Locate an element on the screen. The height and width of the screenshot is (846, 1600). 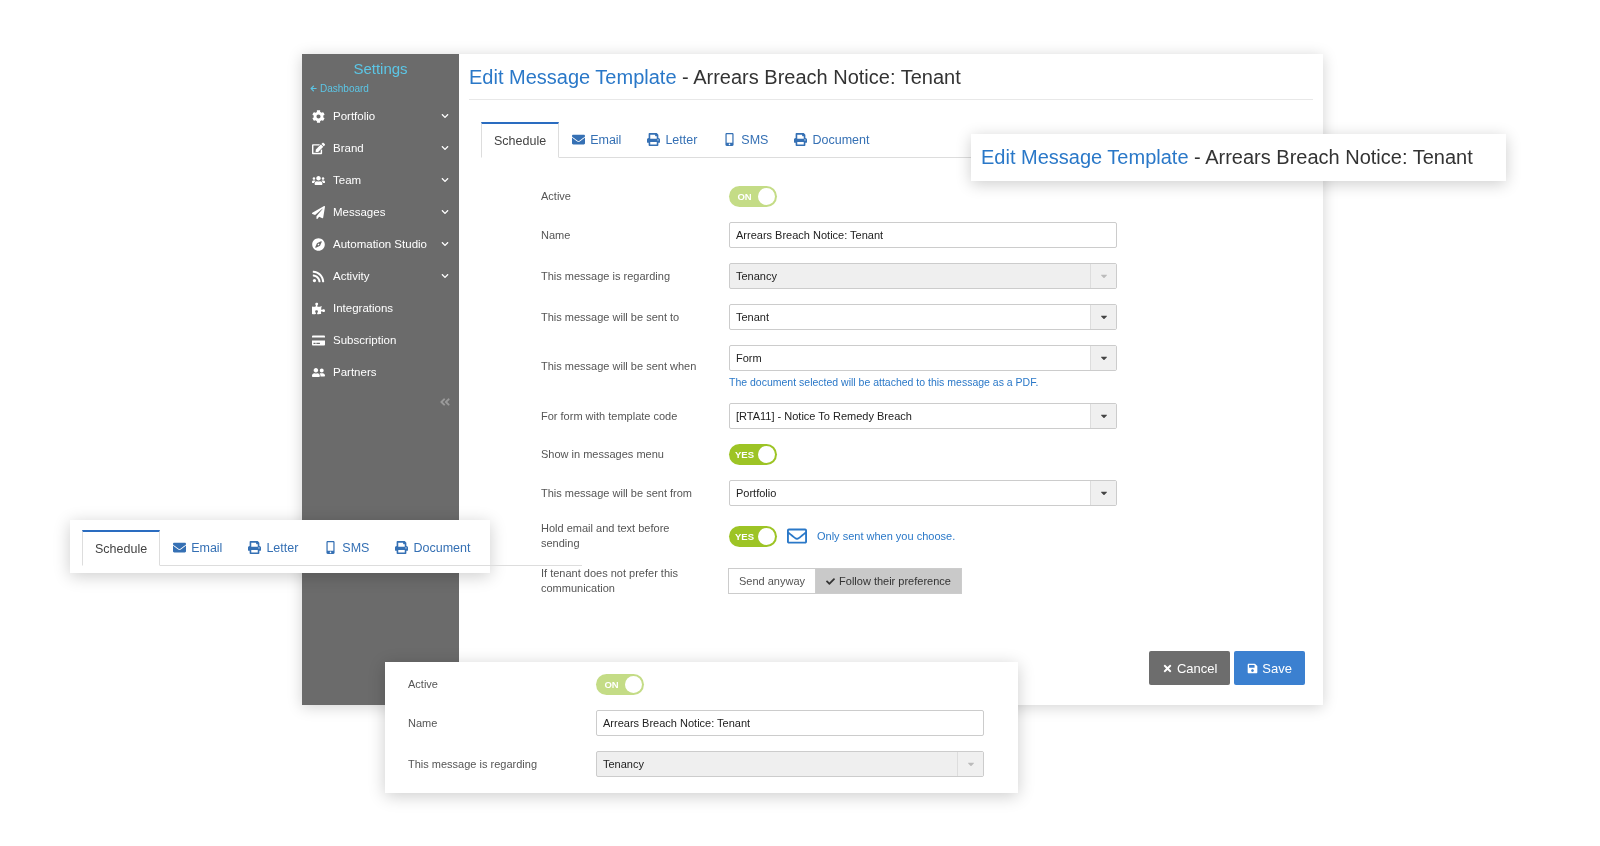
edit-icon is located at coordinates (318, 148).